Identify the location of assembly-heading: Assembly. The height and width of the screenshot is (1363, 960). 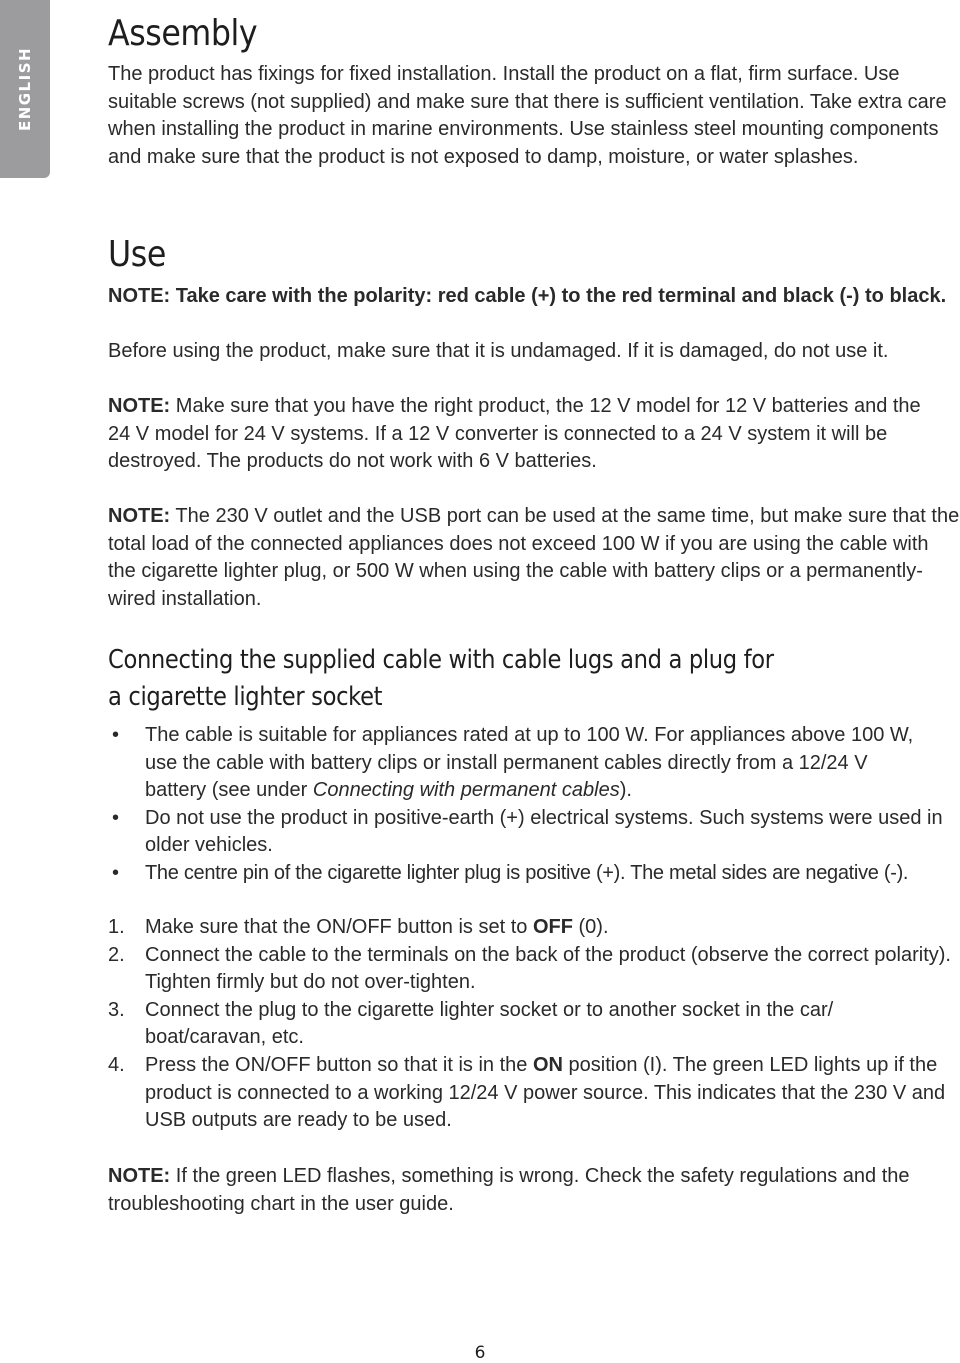
(183, 33).